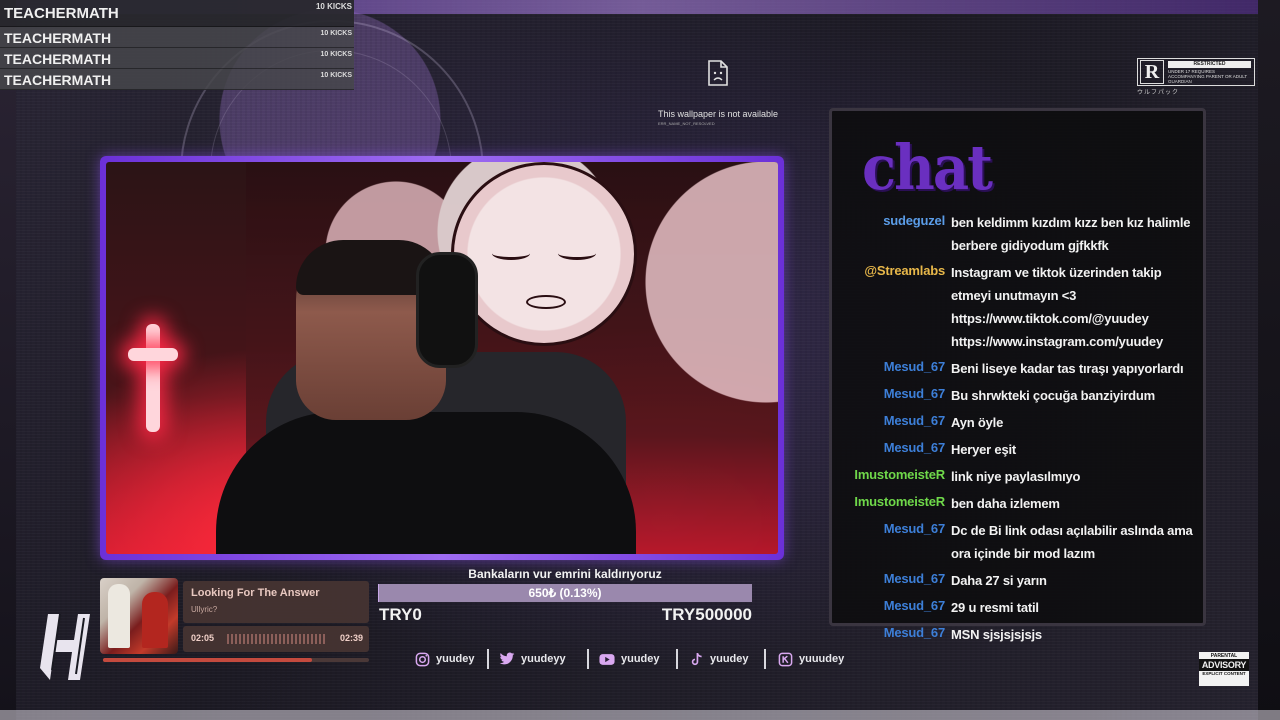 The height and width of the screenshot is (720, 1280). What do you see at coordinates (914, 220) in the screenshot?
I see `chat-username: sudeguzel` at bounding box center [914, 220].